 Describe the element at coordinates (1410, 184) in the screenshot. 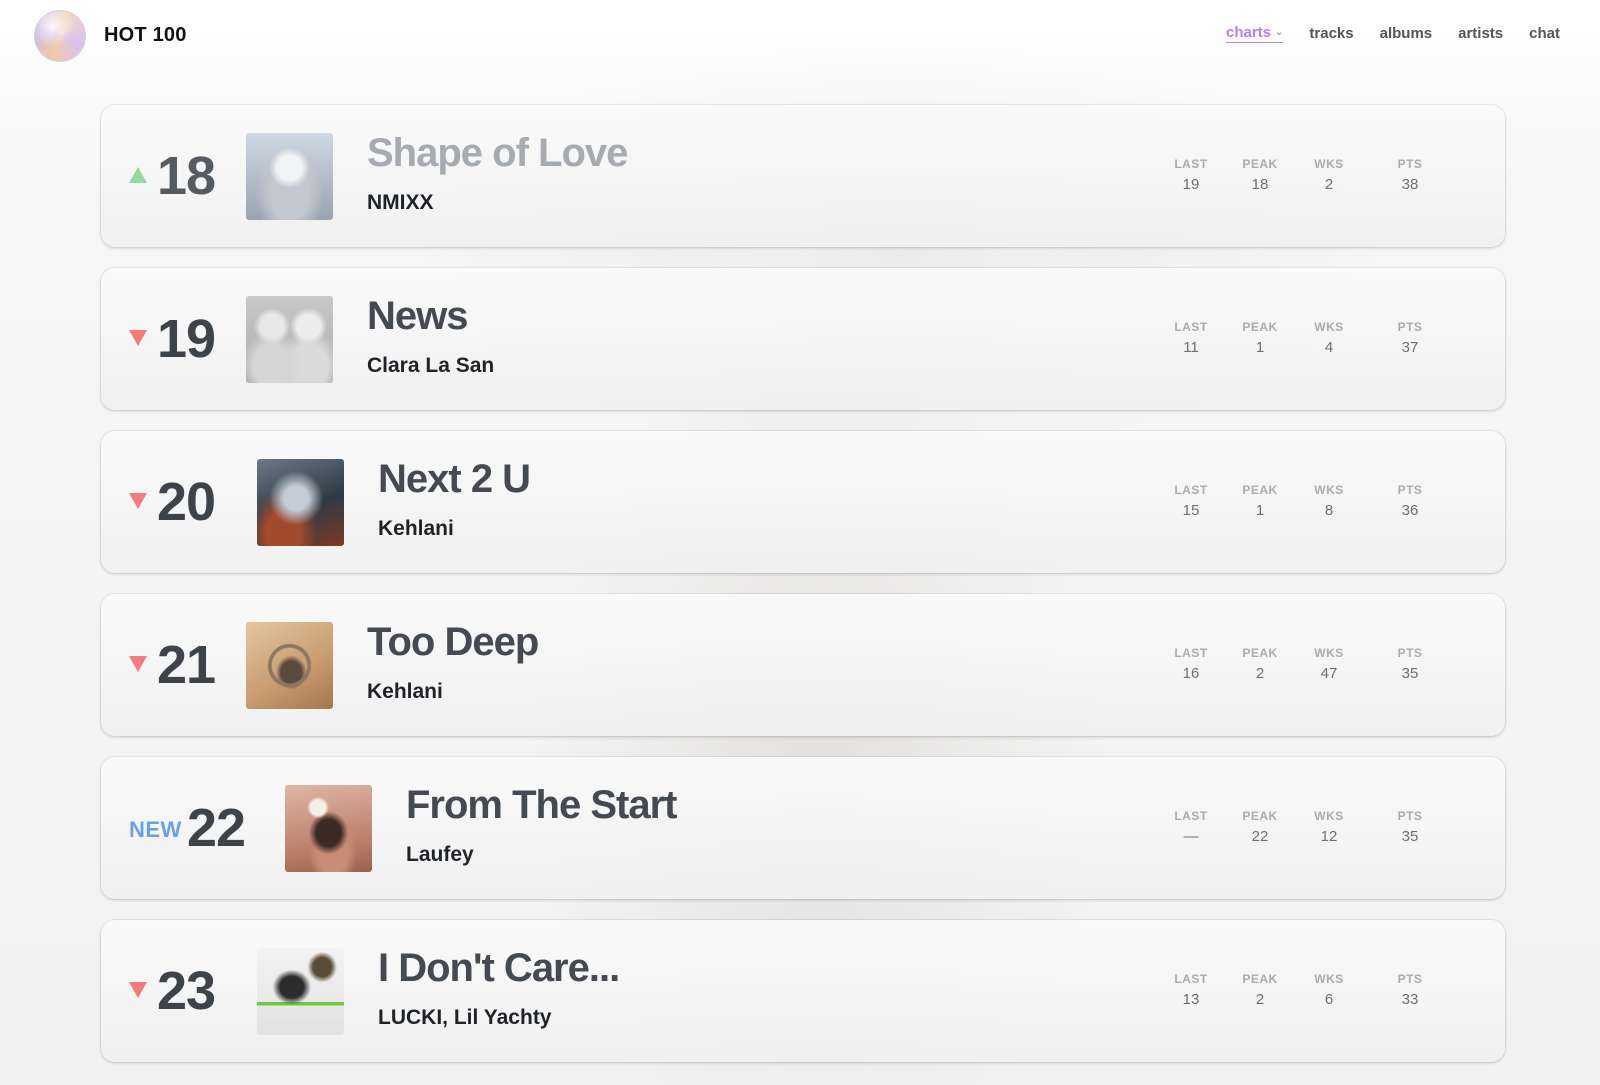

I see `stat-value: 38` at that location.